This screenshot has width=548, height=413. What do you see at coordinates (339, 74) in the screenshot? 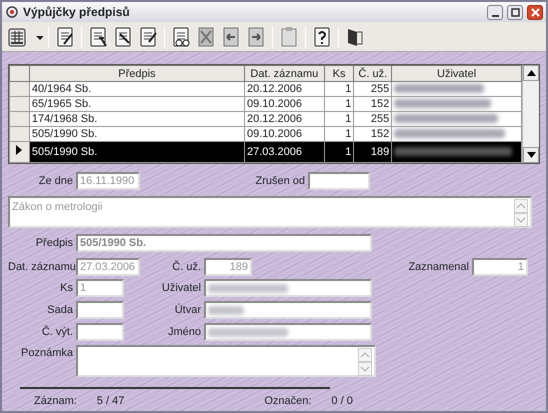
I see `column-header: Ks` at bounding box center [339, 74].